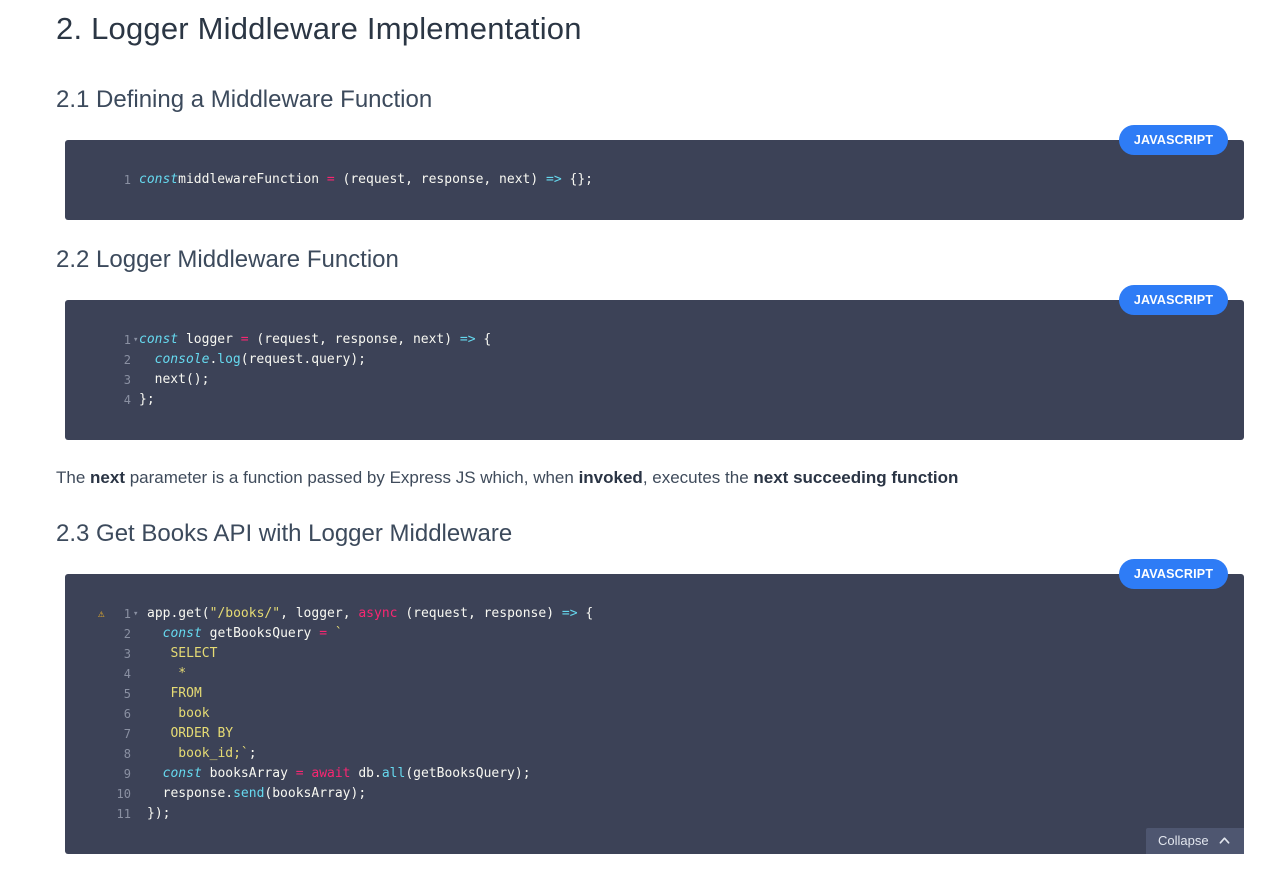 Image resolution: width=1288 pixels, height=879 pixels. I want to click on collapse-button: Collapse, so click(1195, 841).